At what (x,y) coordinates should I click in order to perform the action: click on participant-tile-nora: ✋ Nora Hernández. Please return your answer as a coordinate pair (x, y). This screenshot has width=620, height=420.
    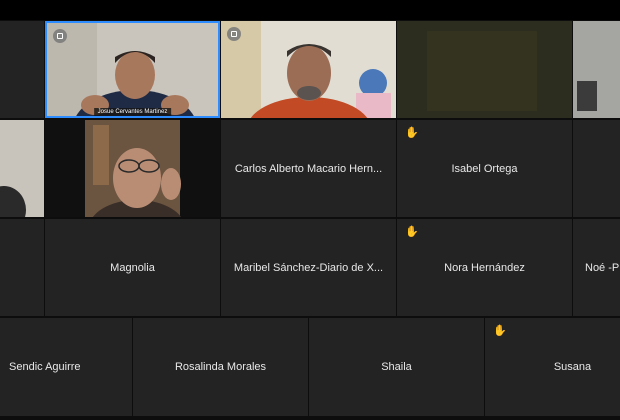
    Looking at the image, I should click on (484, 267).